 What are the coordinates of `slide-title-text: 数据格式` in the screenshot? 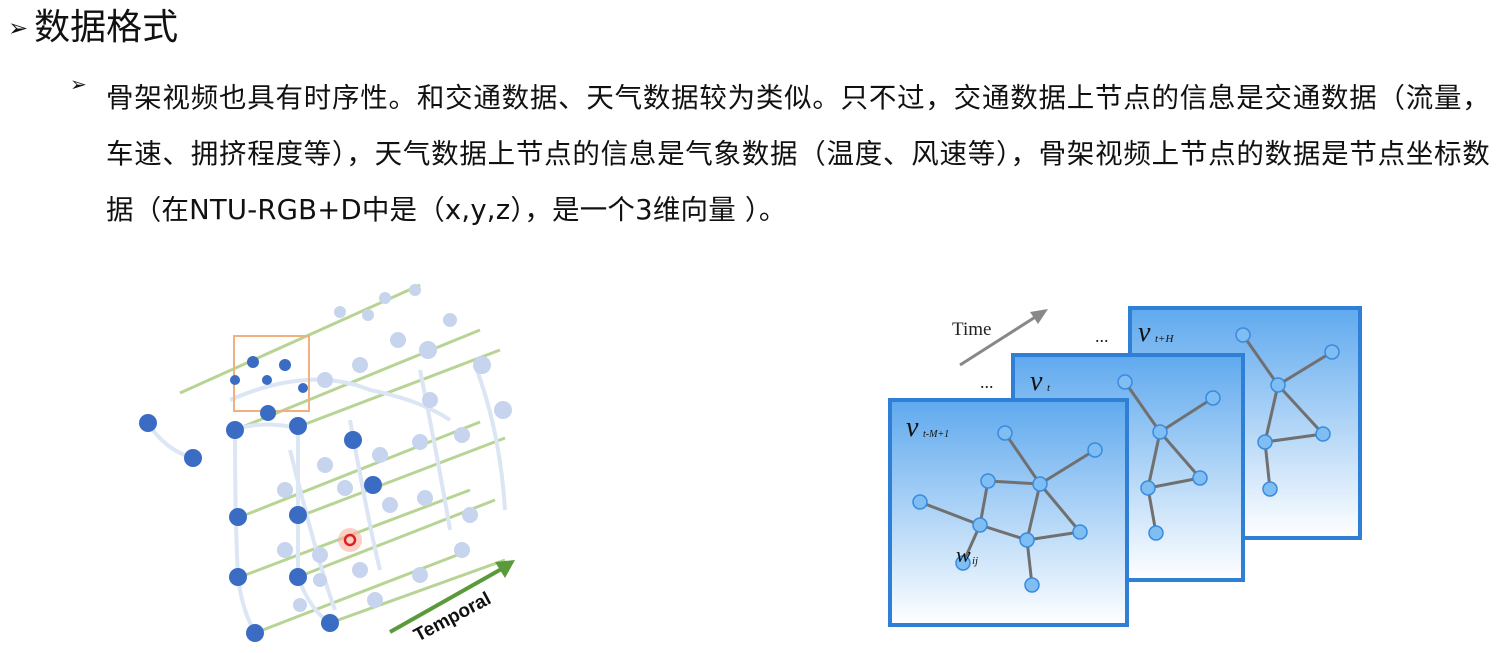 It's located at (106, 27).